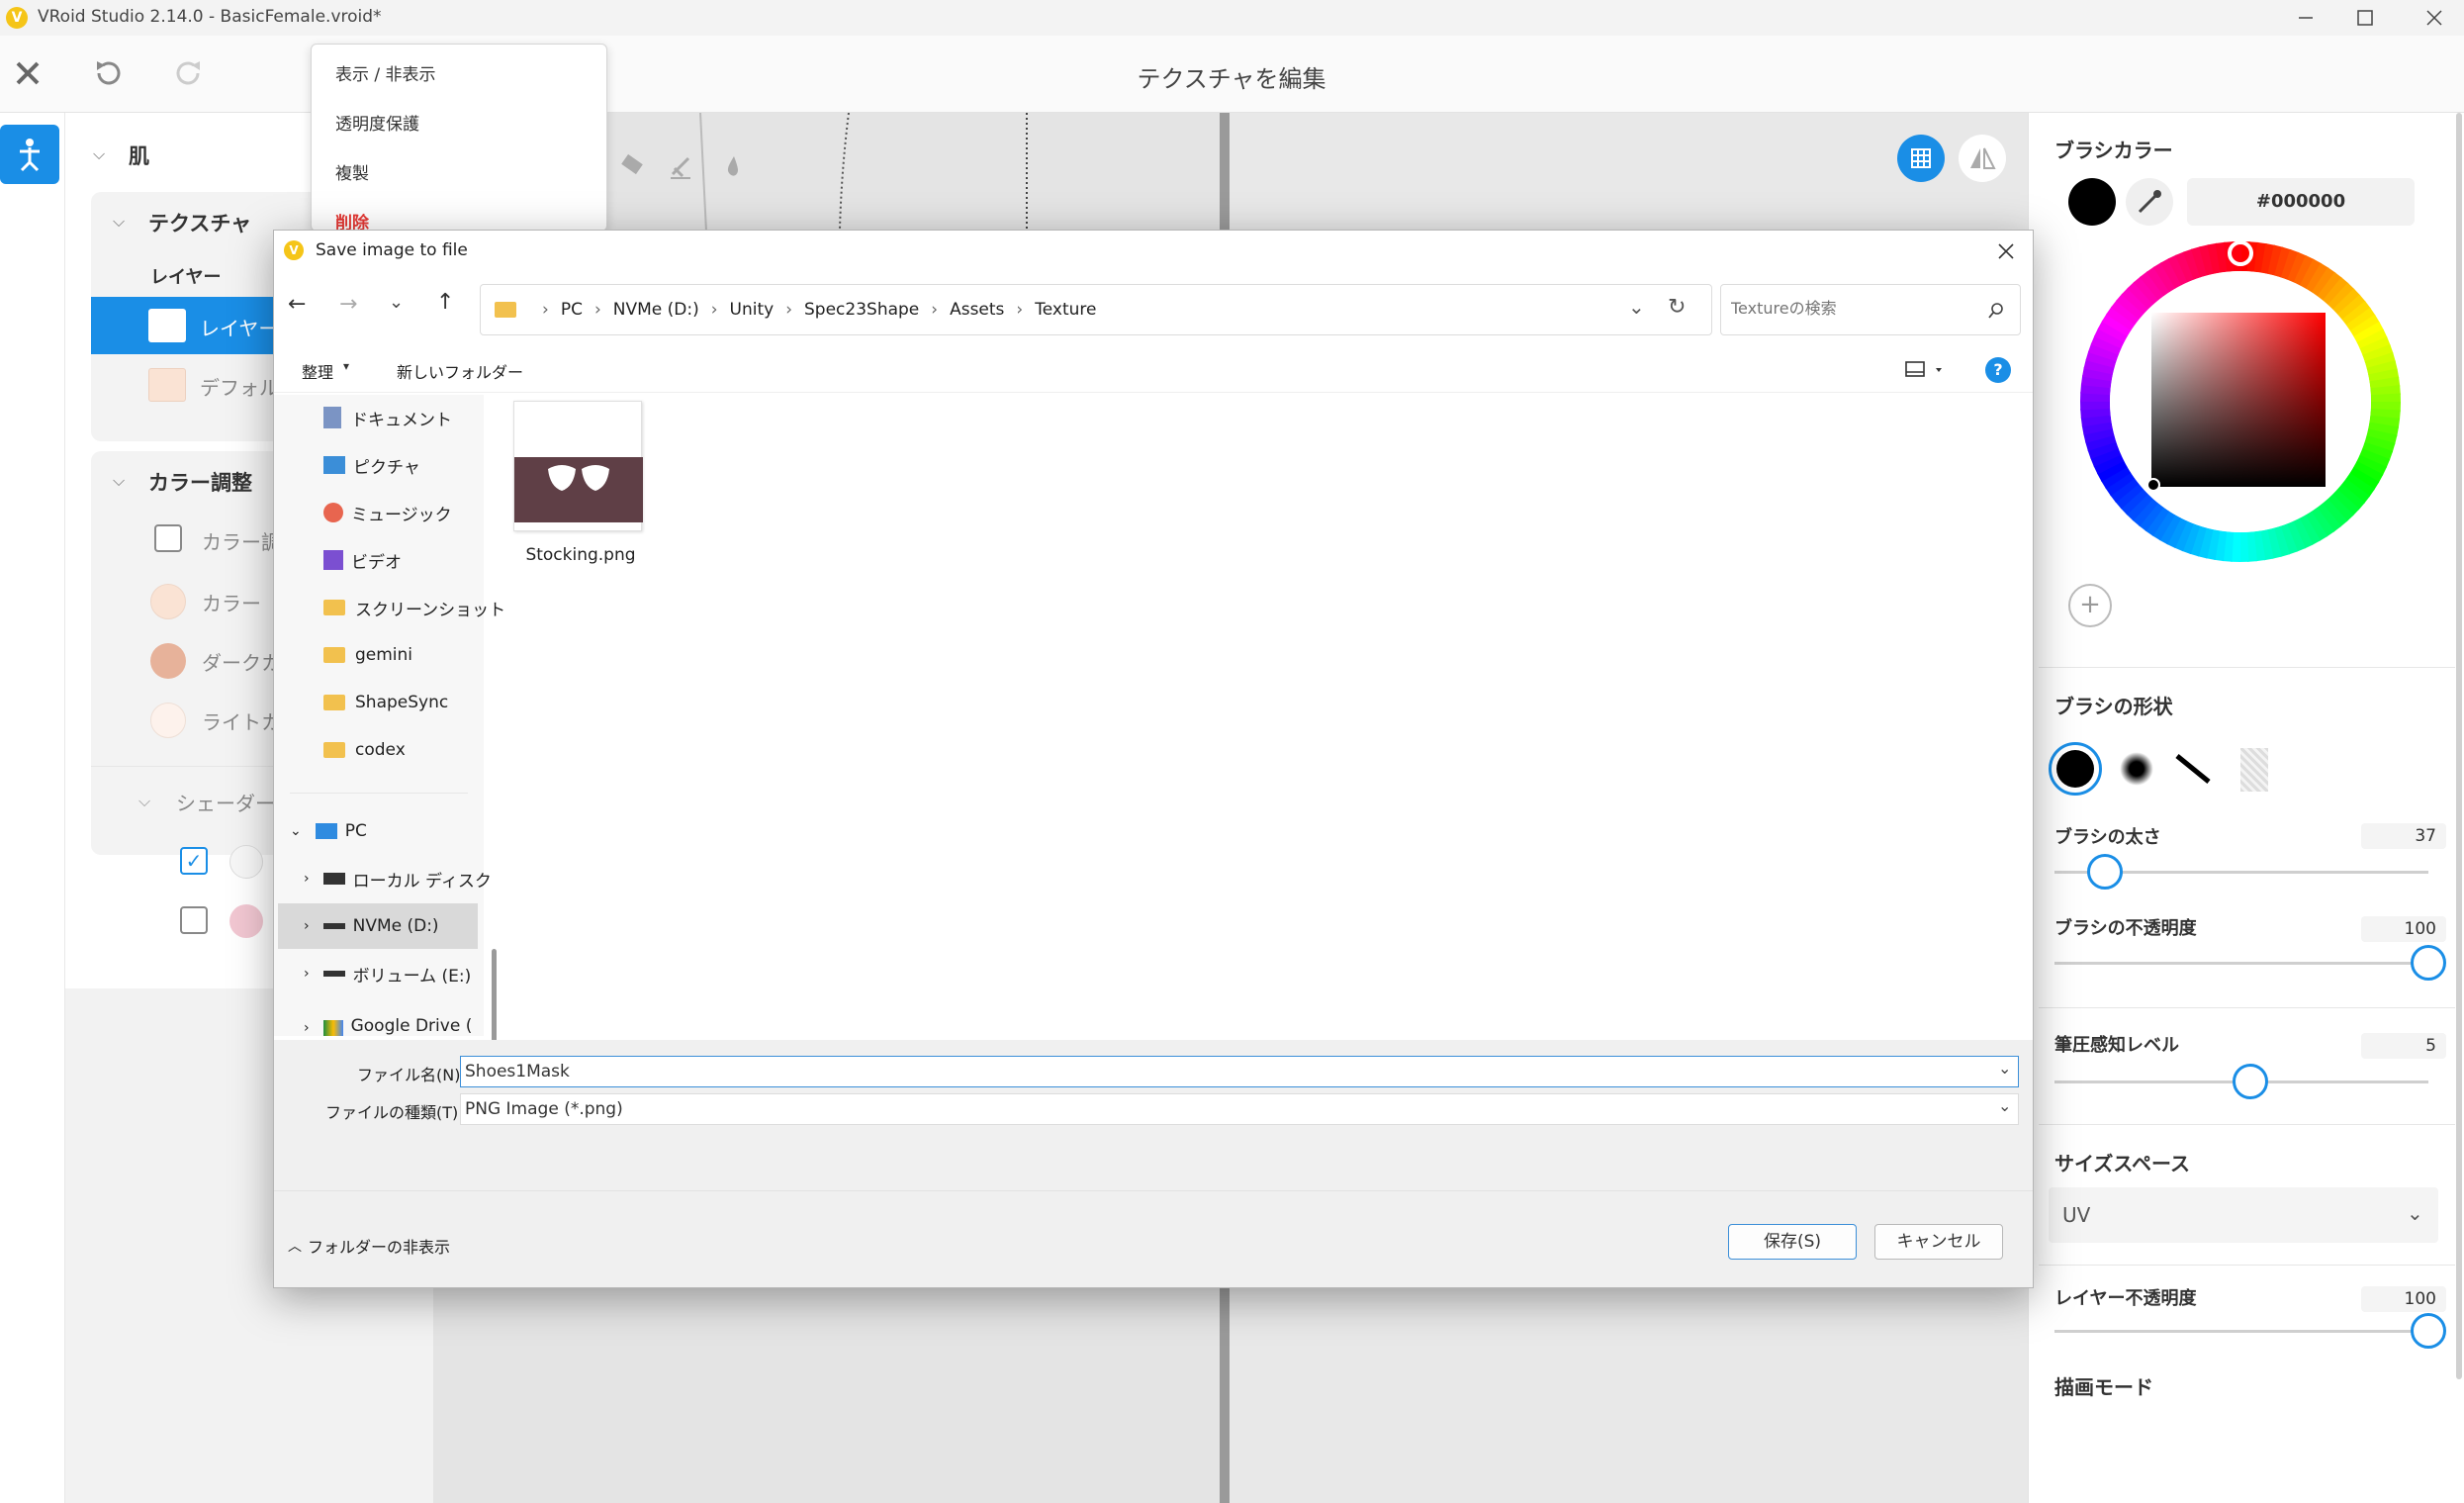 This screenshot has width=2464, height=1503. I want to click on size-space-select: UV ⌄, so click(2243, 1215).